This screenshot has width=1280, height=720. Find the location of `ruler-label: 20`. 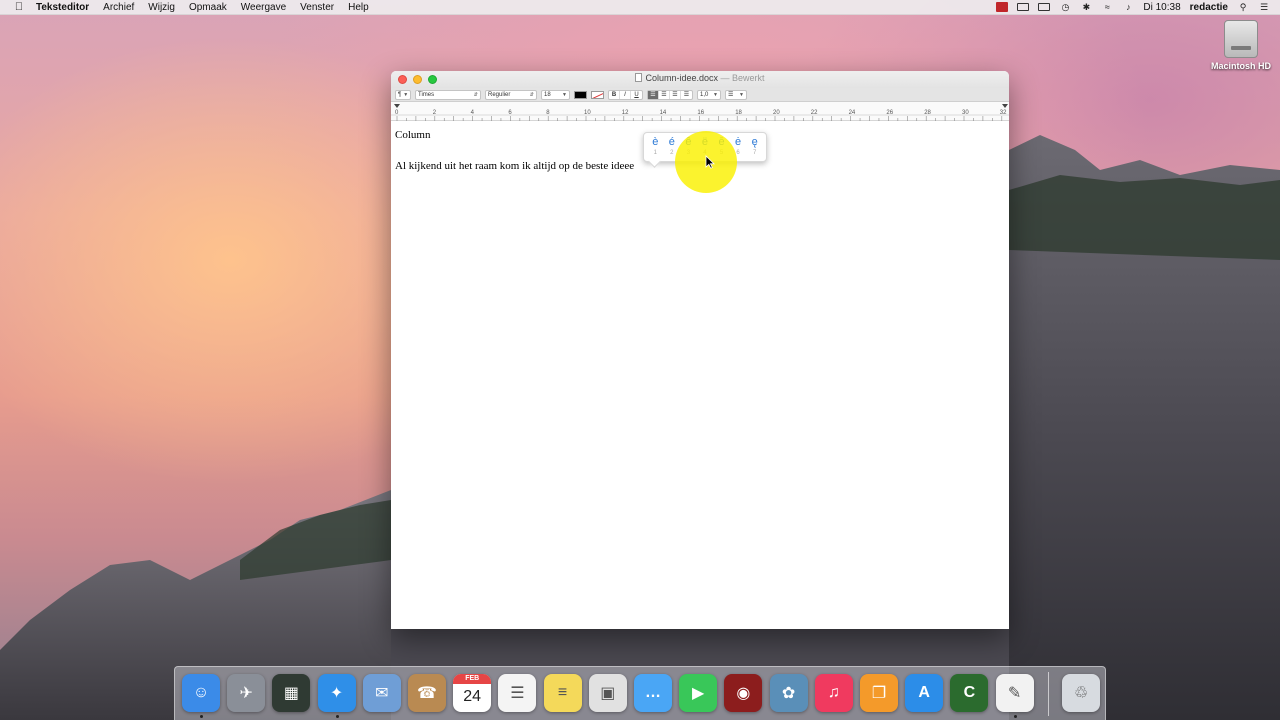

ruler-label: 20 is located at coordinates (776, 113).